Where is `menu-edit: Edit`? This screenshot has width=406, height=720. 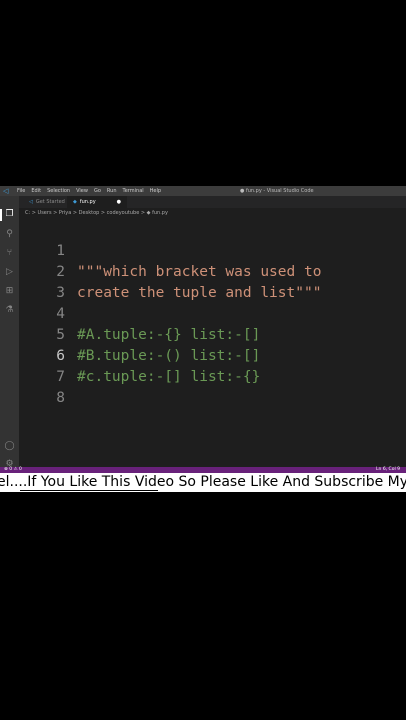
menu-edit: Edit is located at coordinates (36, 191).